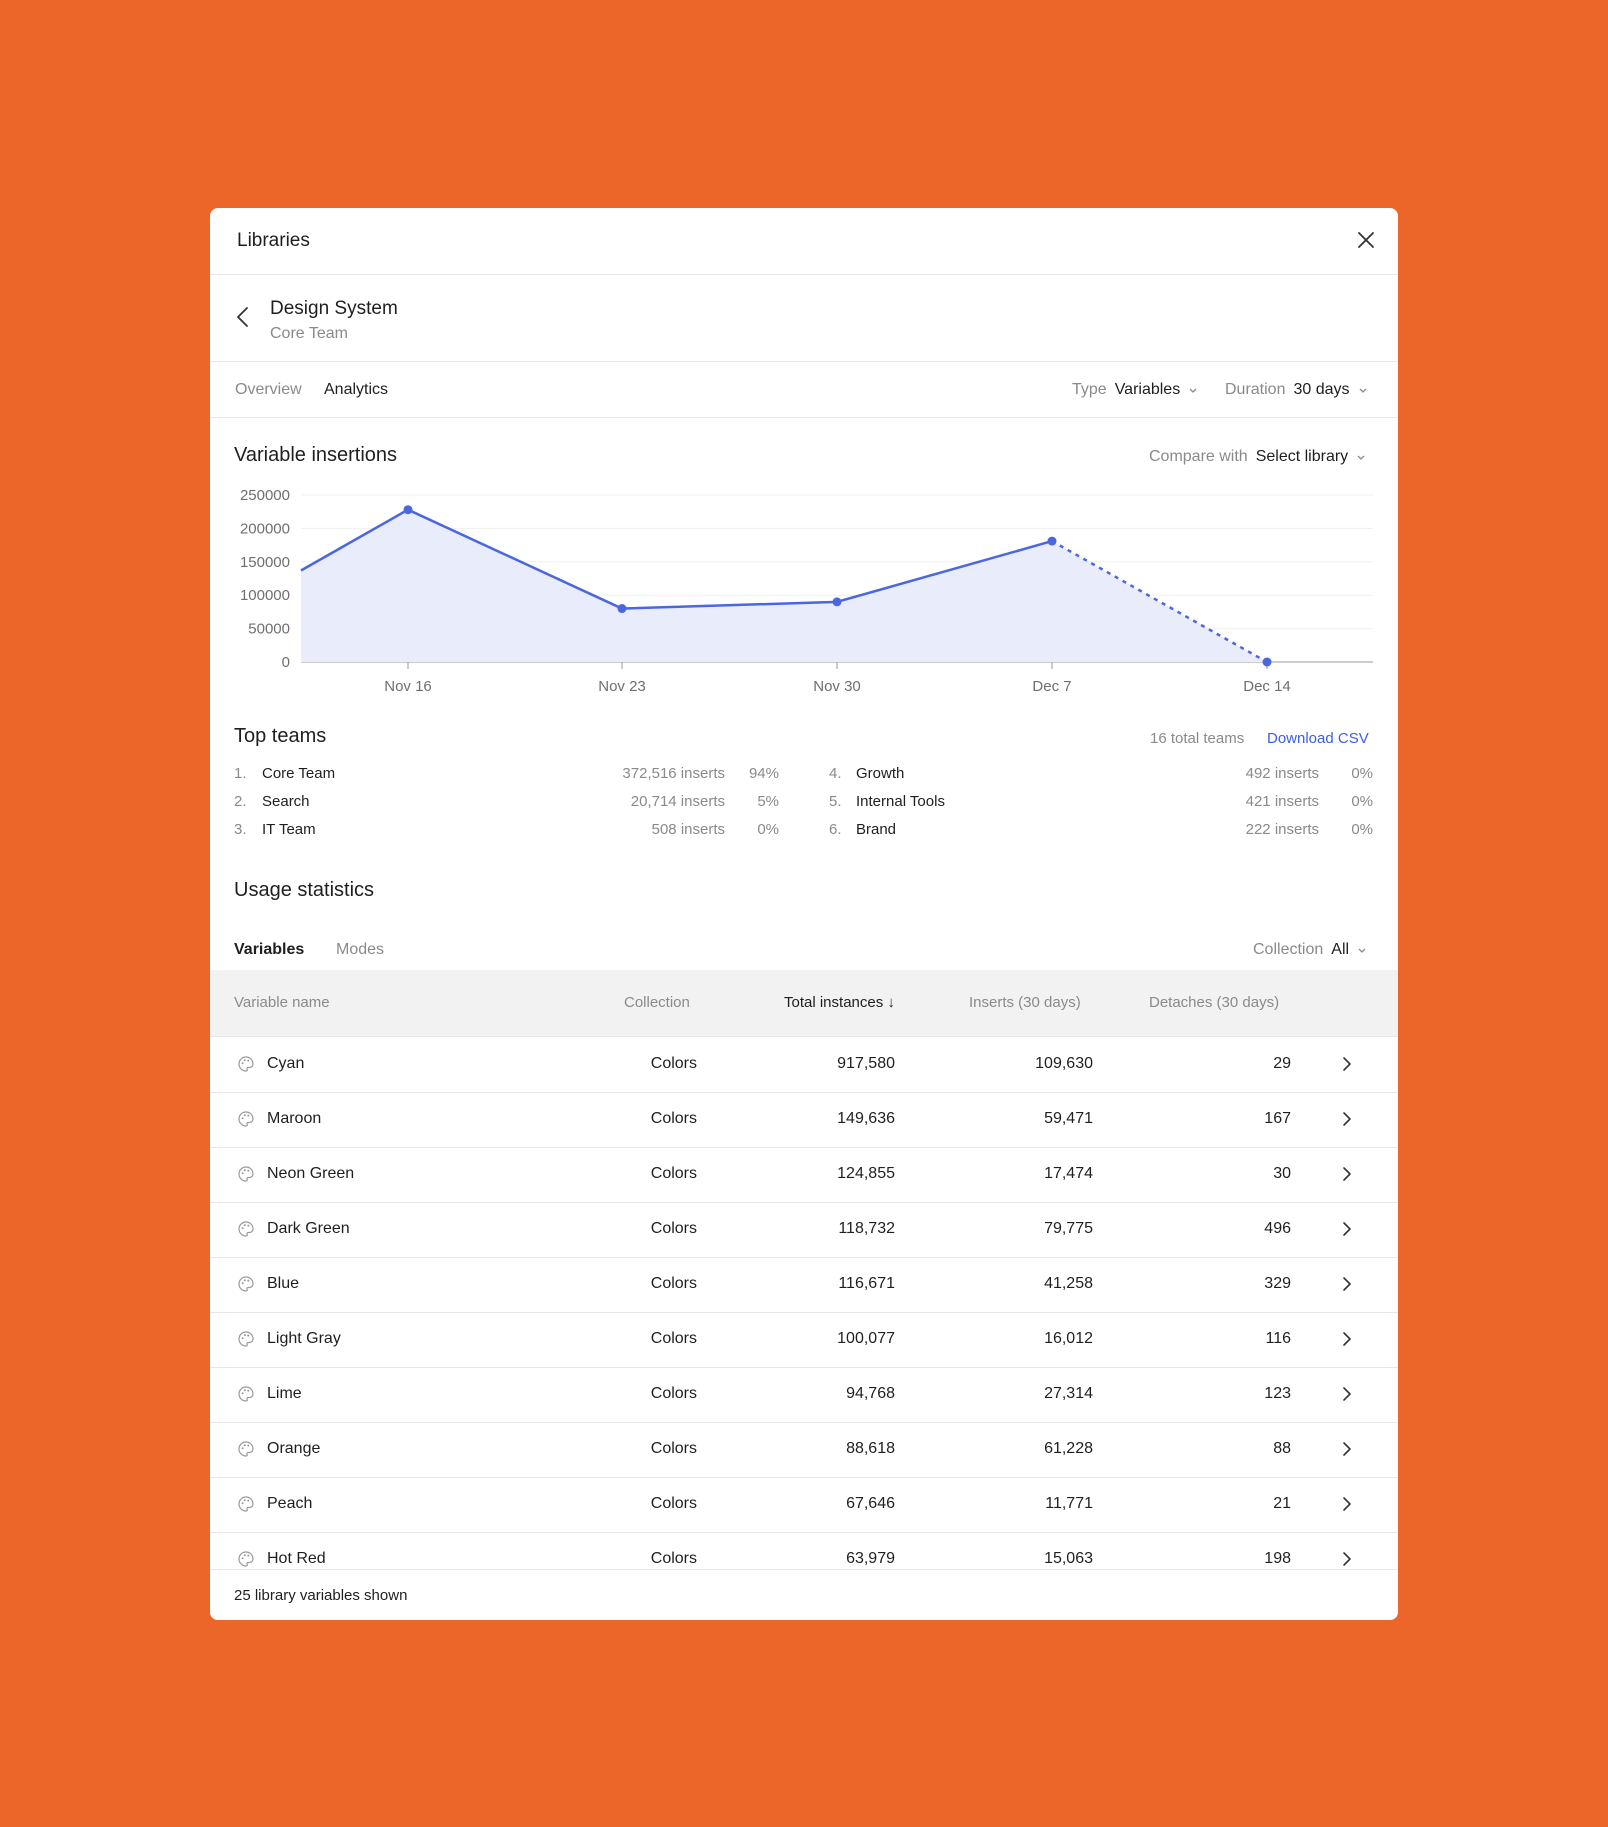 The image size is (1608, 1827). Describe the element at coordinates (290, 1503) in the screenshot. I see `variable-name: Peach` at that location.